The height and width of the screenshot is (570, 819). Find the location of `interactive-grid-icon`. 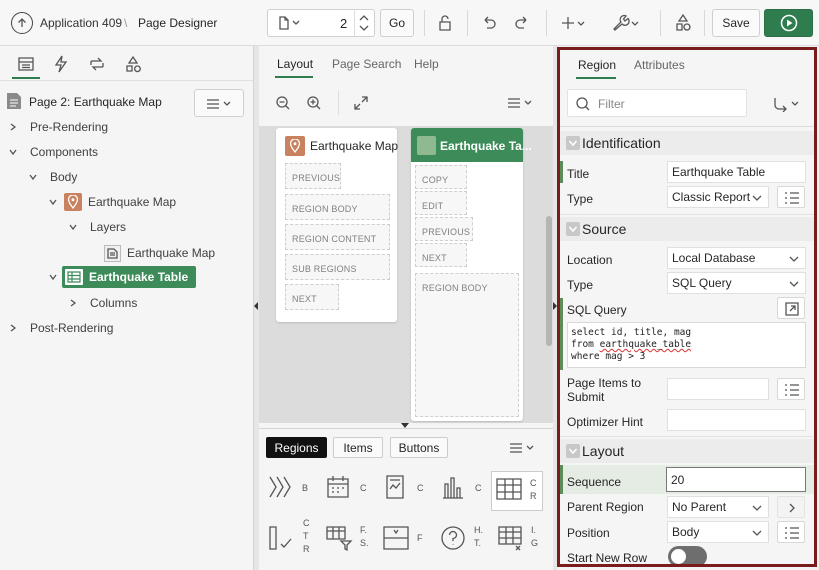

interactive-grid-icon is located at coordinates (511, 538).